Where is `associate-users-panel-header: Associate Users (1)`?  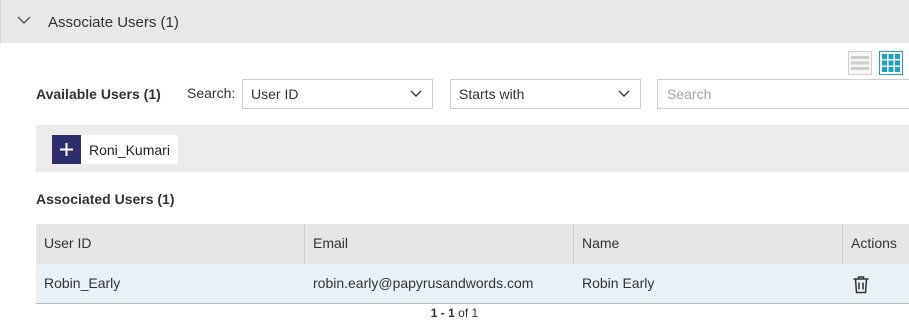
associate-users-panel-header: Associate Users (1) is located at coordinates (454, 21).